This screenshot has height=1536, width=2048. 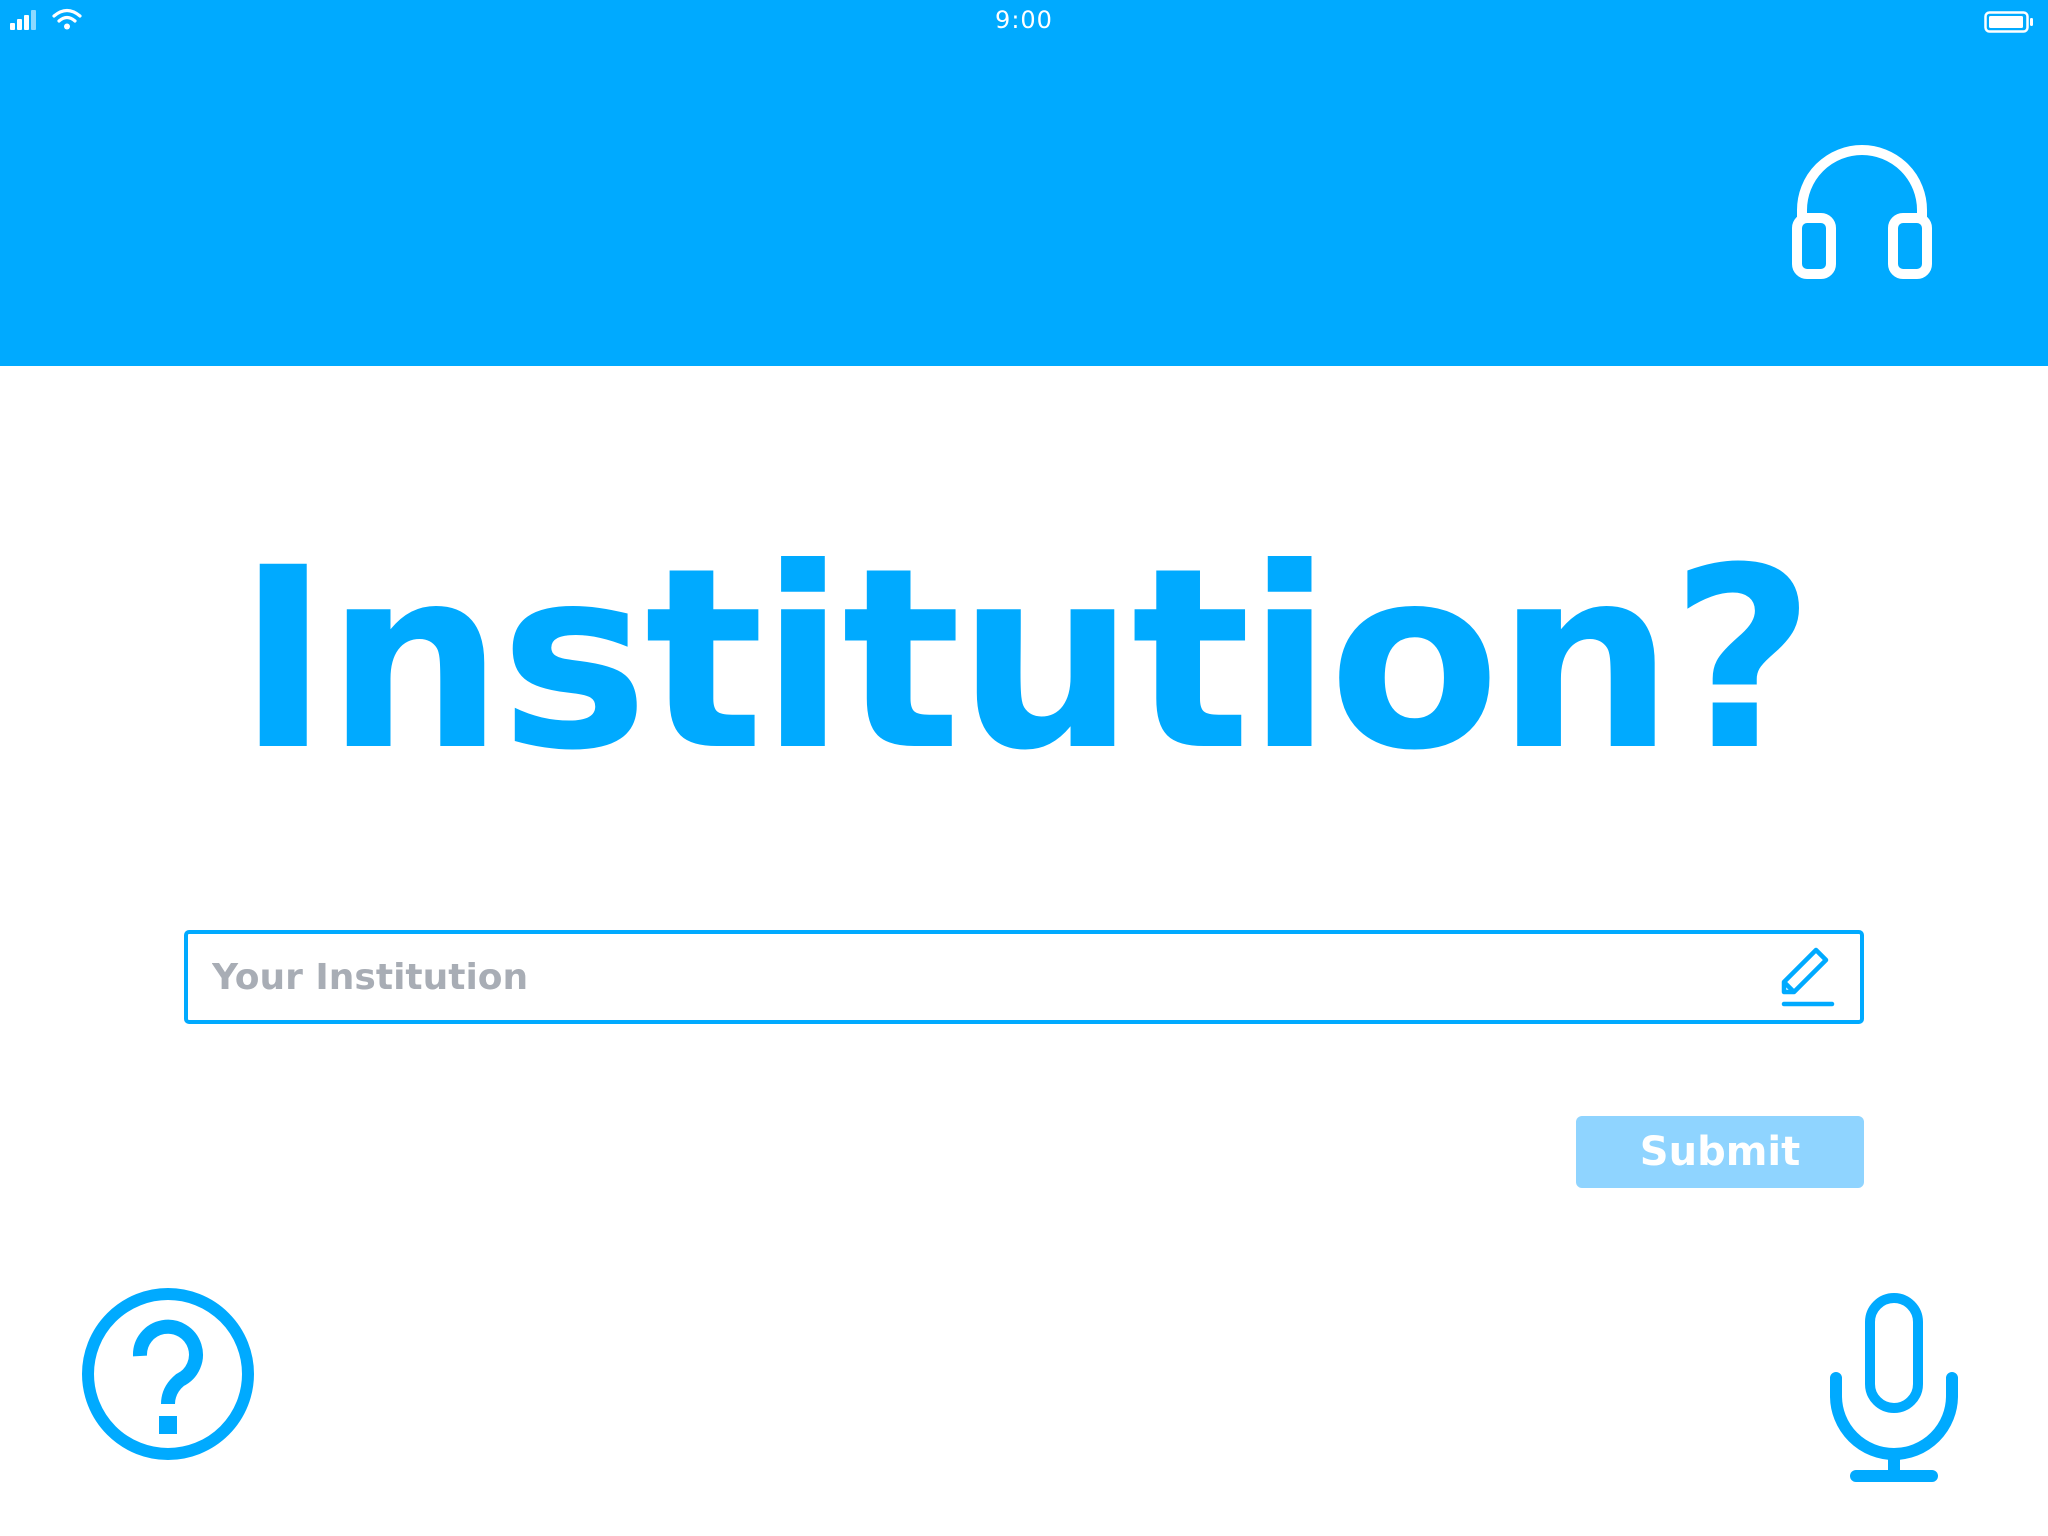 I want to click on status-time: 9:00, so click(x=1024, y=20).